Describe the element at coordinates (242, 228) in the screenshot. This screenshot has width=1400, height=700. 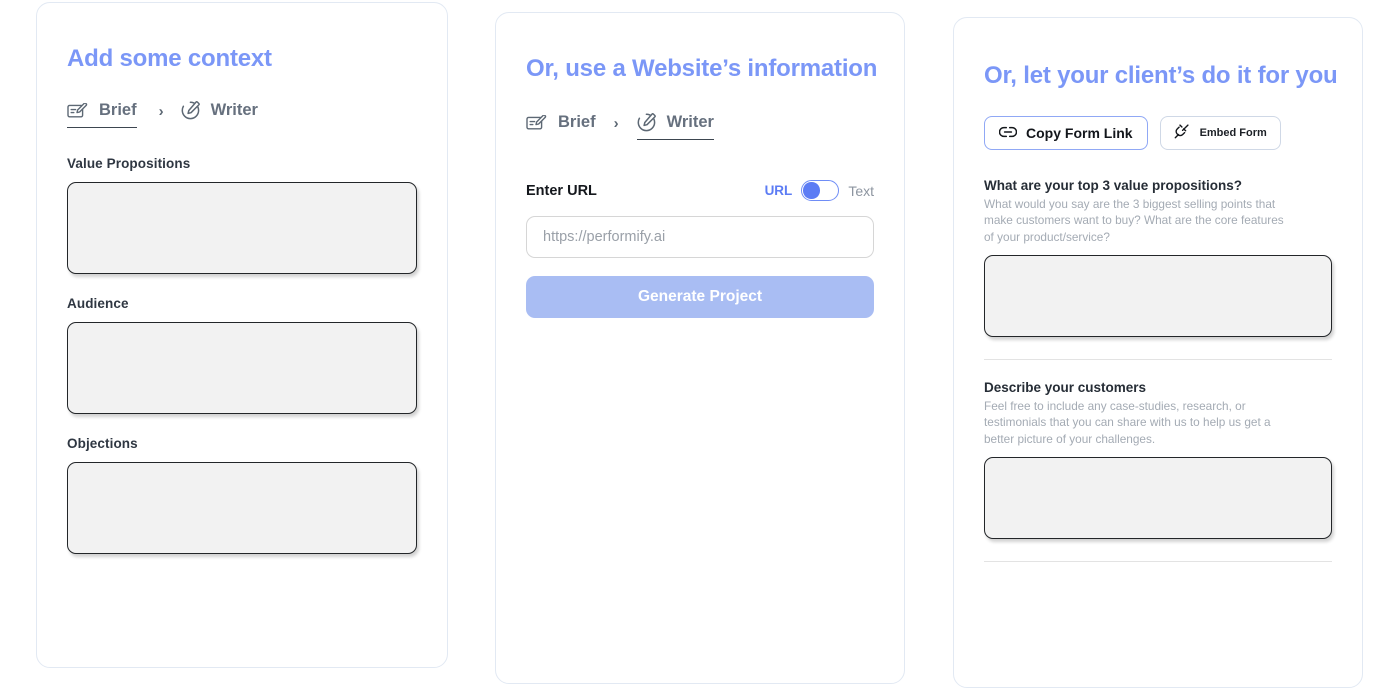
I see `textarea-value-propositions` at that location.